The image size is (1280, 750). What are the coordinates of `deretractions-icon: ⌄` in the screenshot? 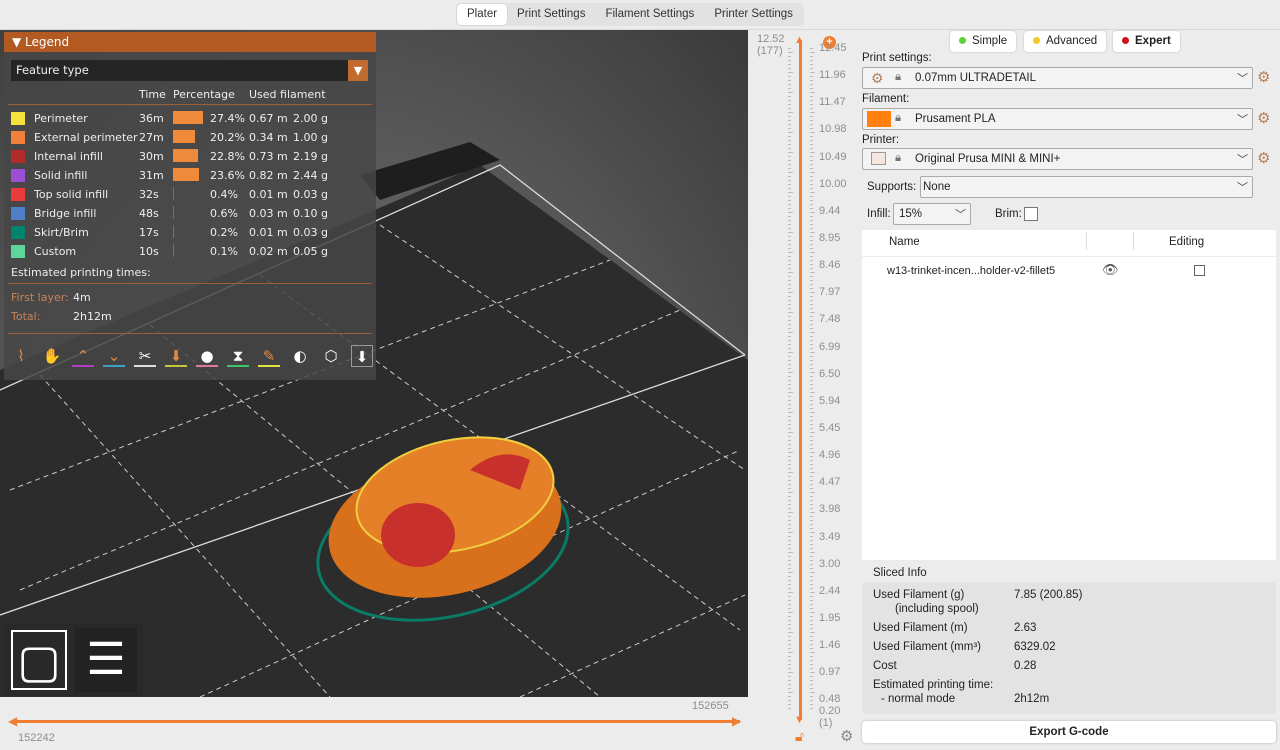 It's located at (114, 356).